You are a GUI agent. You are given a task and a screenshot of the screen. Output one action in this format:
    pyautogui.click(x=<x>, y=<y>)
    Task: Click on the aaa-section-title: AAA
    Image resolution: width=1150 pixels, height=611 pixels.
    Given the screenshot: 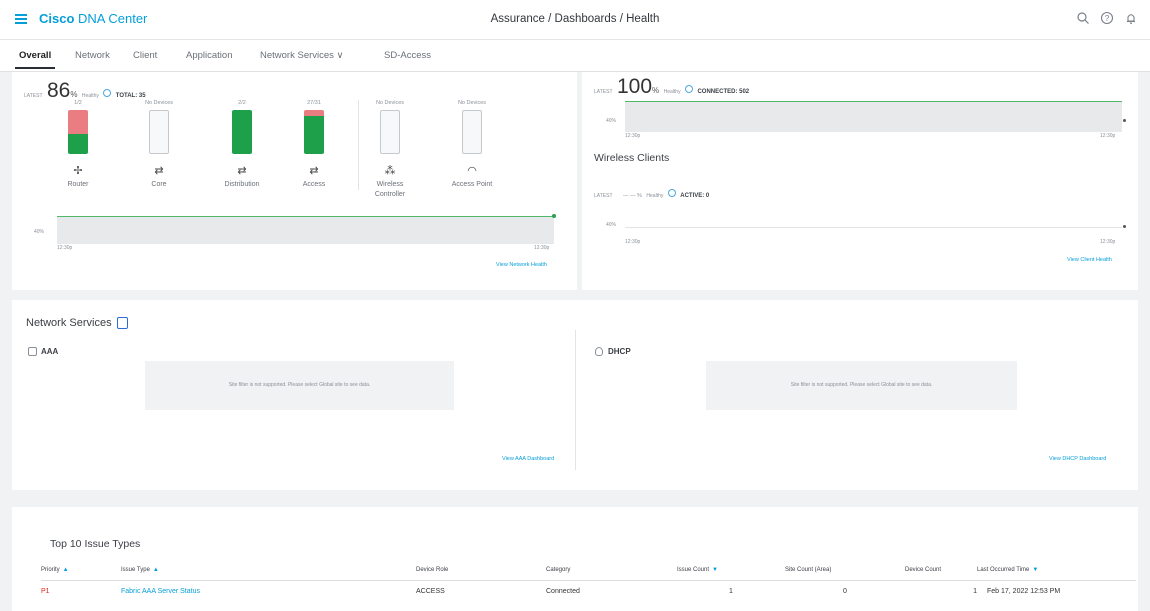 What is the action you would take?
    pyautogui.click(x=43, y=352)
    